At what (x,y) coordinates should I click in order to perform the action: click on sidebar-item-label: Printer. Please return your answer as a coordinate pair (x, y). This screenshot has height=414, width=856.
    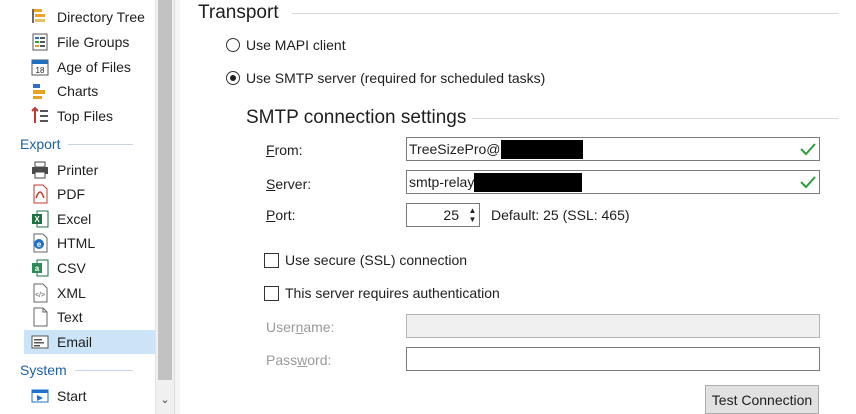
    Looking at the image, I should click on (78, 170).